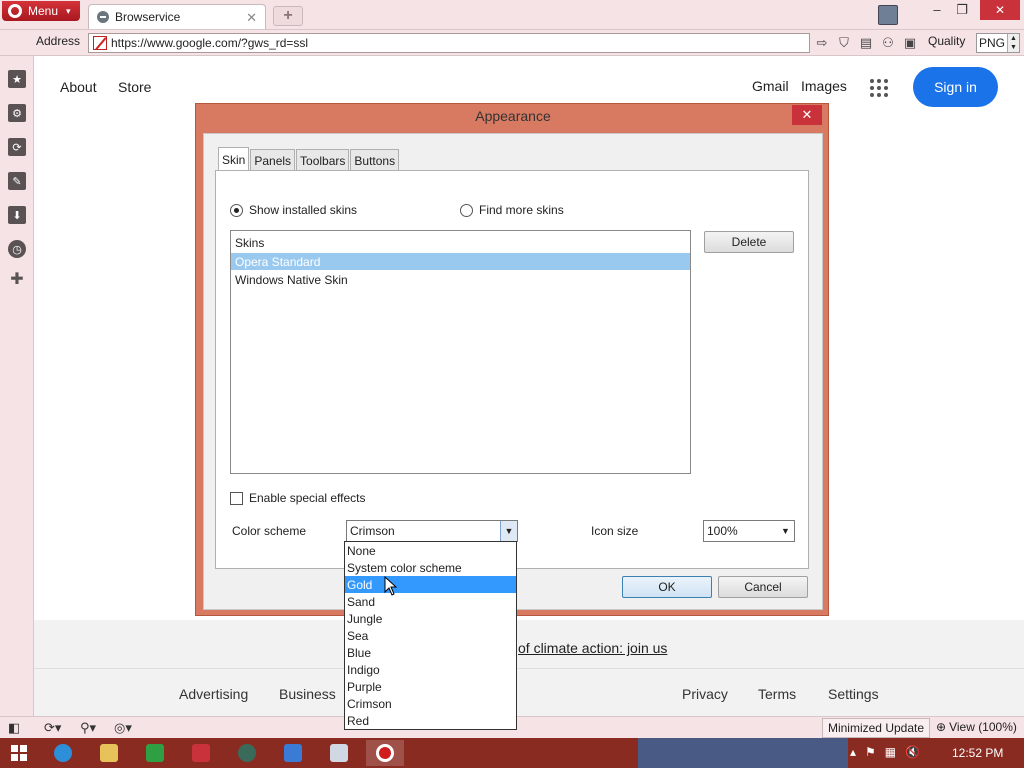 The height and width of the screenshot is (768, 1024). Describe the element at coordinates (822, 43) in the screenshot. I see `go-arrow-icon: ⇨` at that location.